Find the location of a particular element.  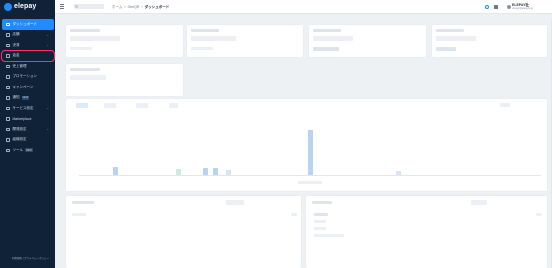

sidebar-item-label: プロモーション is located at coordinates (24, 76).